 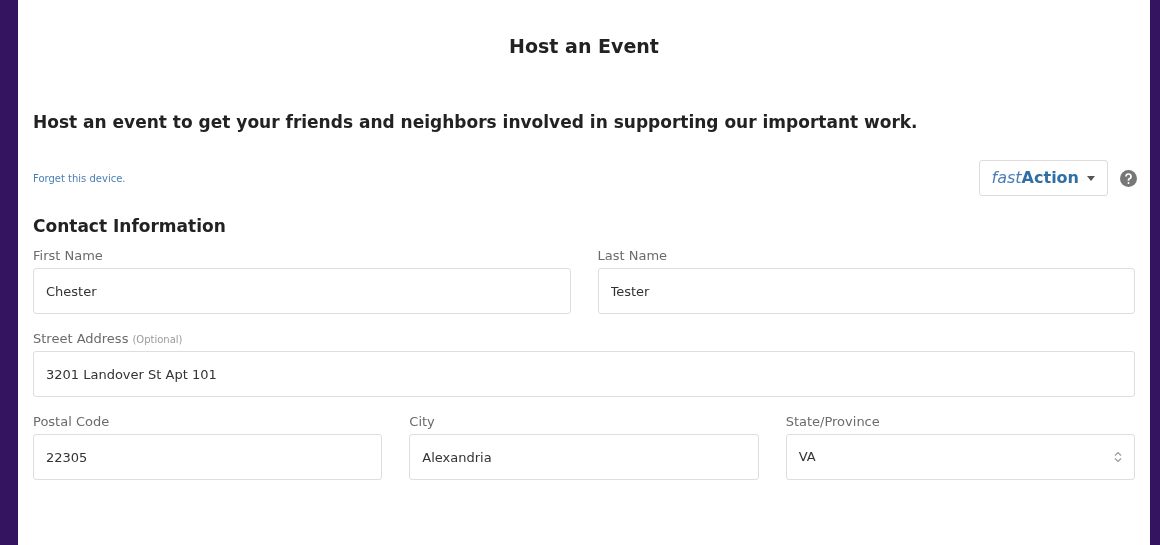 What do you see at coordinates (68, 256) in the screenshot?
I see `field-label: First Name` at bounding box center [68, 256].